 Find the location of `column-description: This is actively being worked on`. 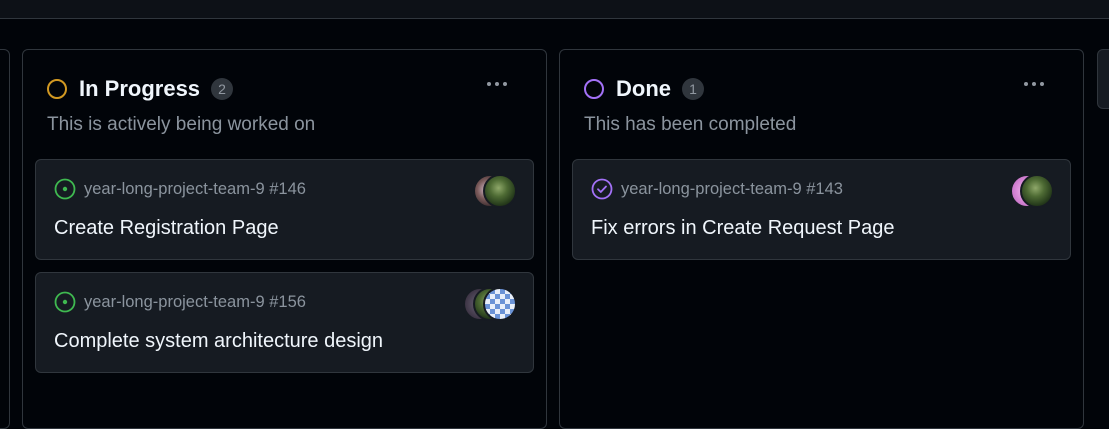

column-description: This is actively being worked on is located at coordinates (181, 124).